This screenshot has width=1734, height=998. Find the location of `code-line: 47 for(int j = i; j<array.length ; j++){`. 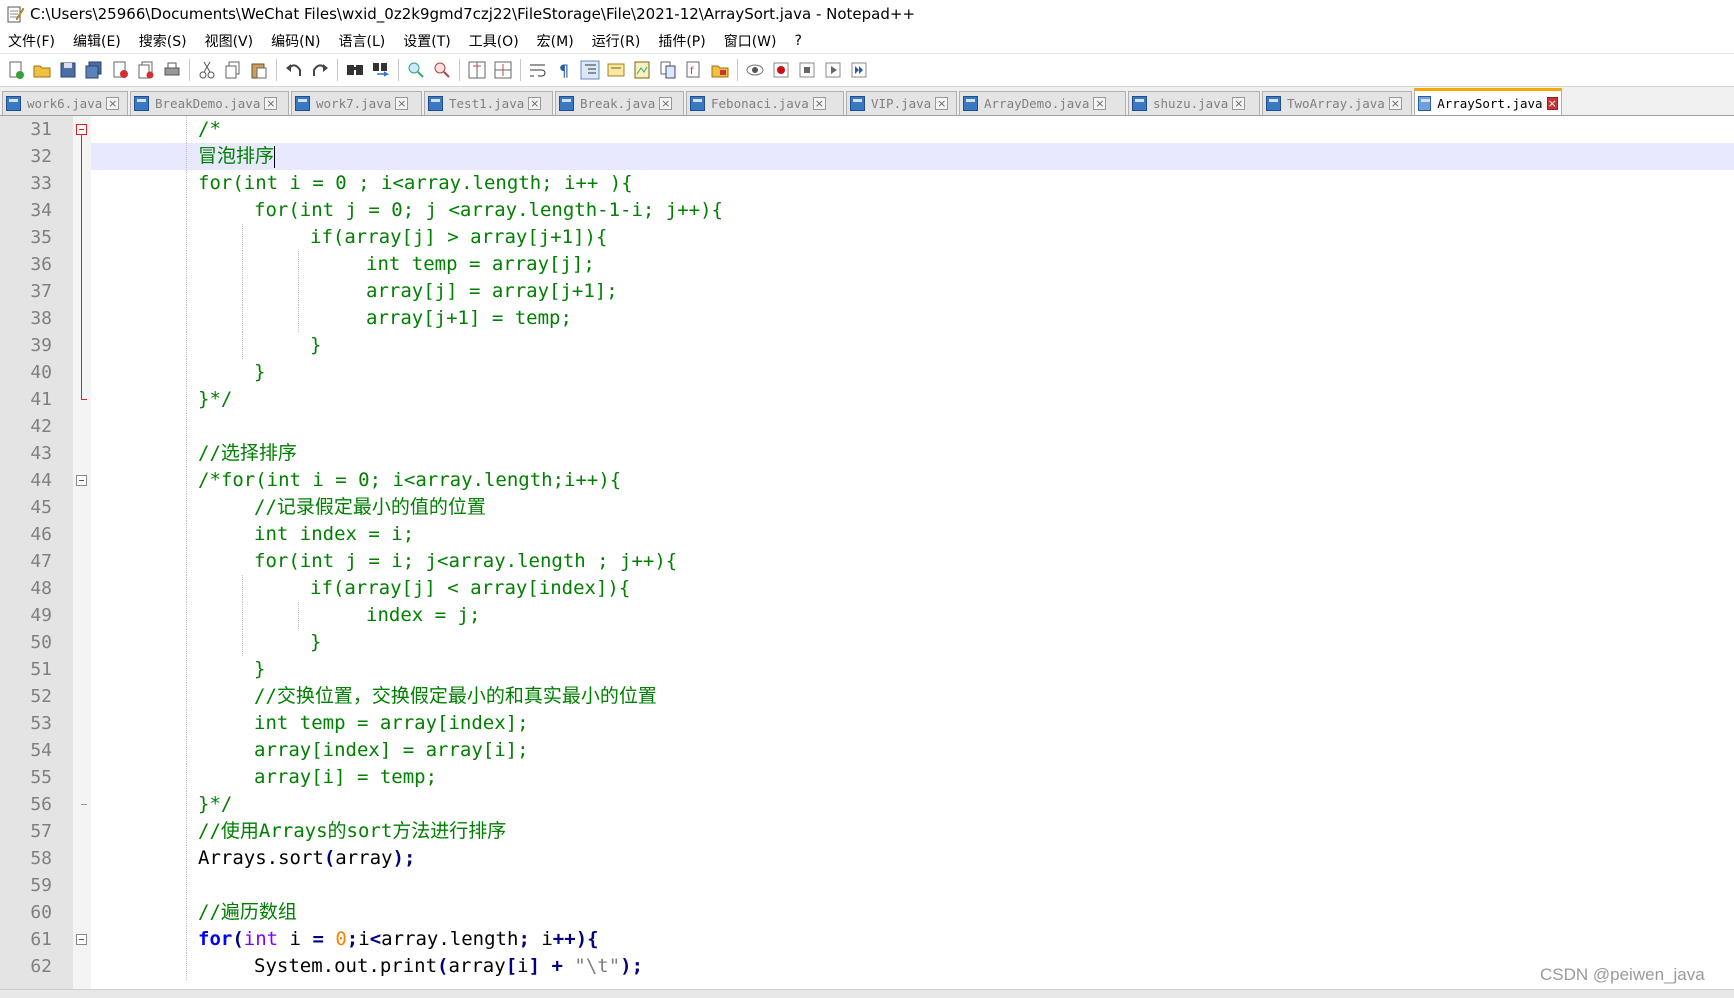

code-line: 47 for(int j = i; j<array.length ; j++){ is located at coordinates (867, 561).